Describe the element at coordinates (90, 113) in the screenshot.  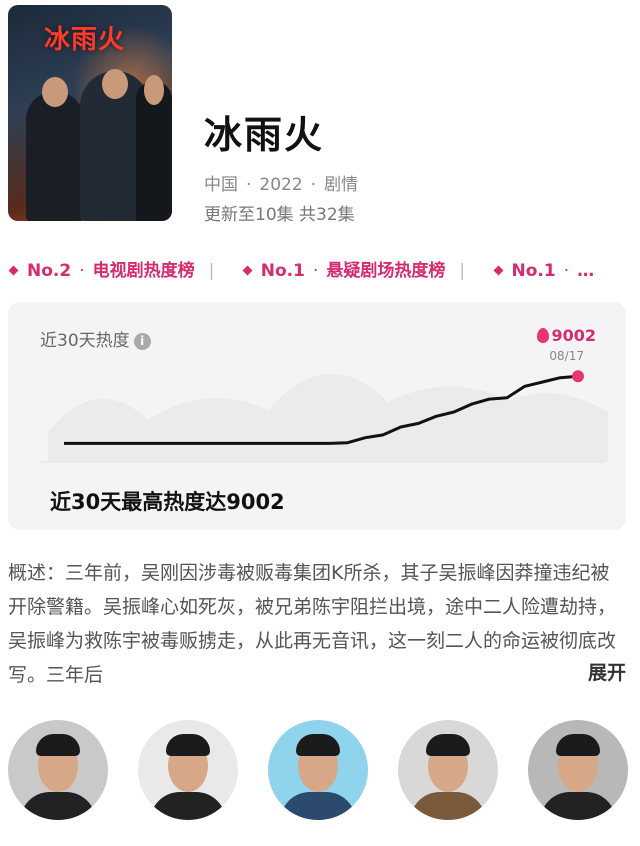
I see `show-poster: 冰雨火` at that location.